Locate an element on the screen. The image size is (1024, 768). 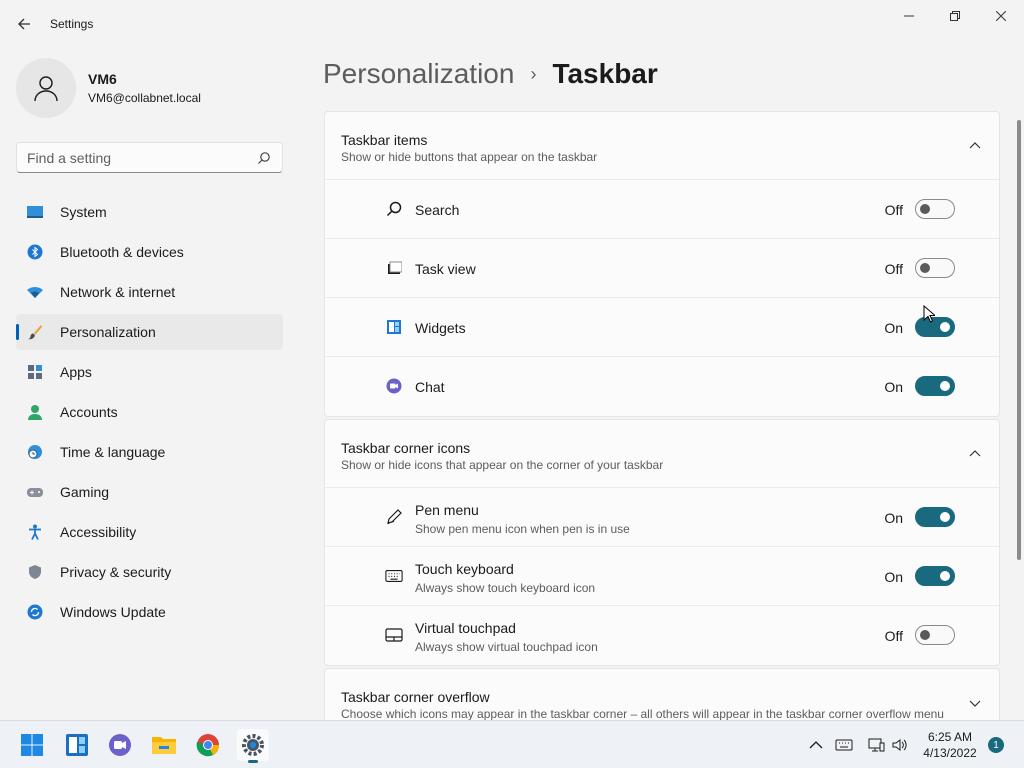
shield-icon is located at coordinates (35, 572).